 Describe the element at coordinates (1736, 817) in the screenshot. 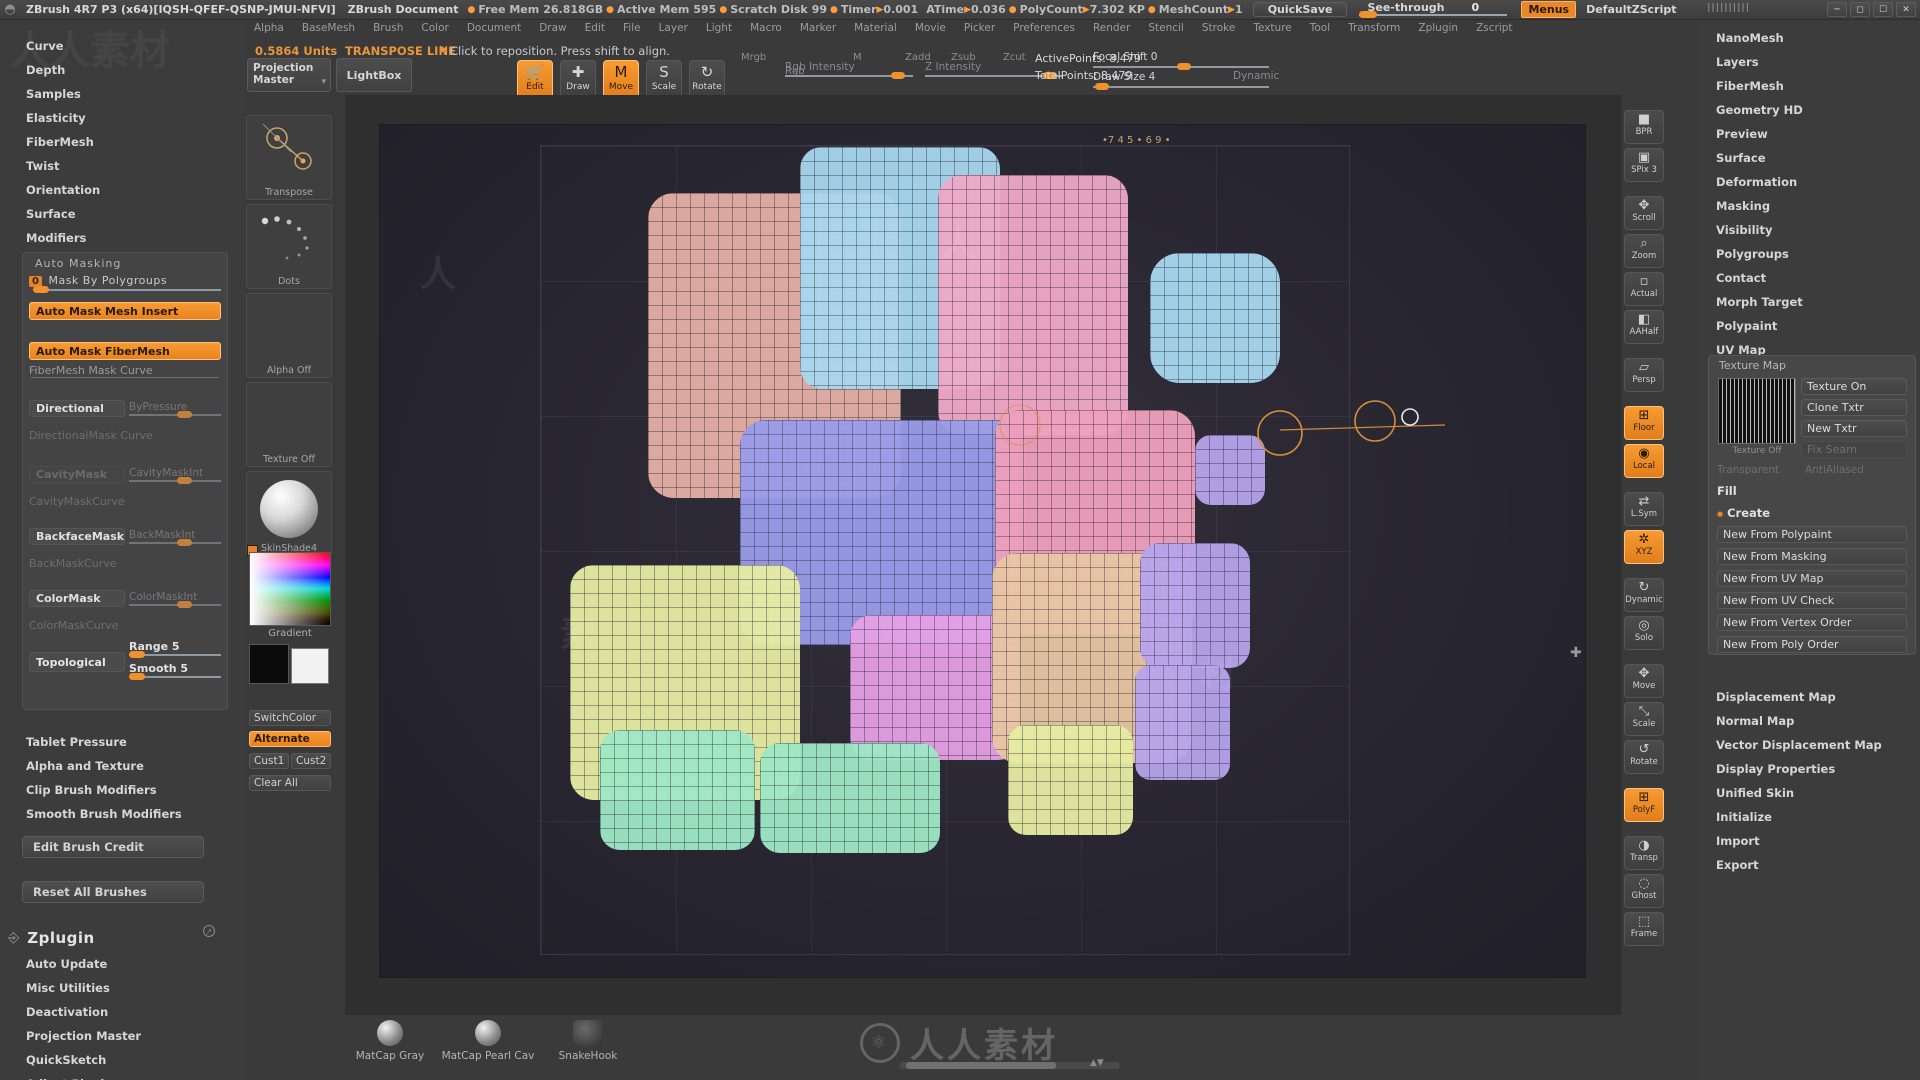

I see `right-item-initialize: Initialize` at that location.